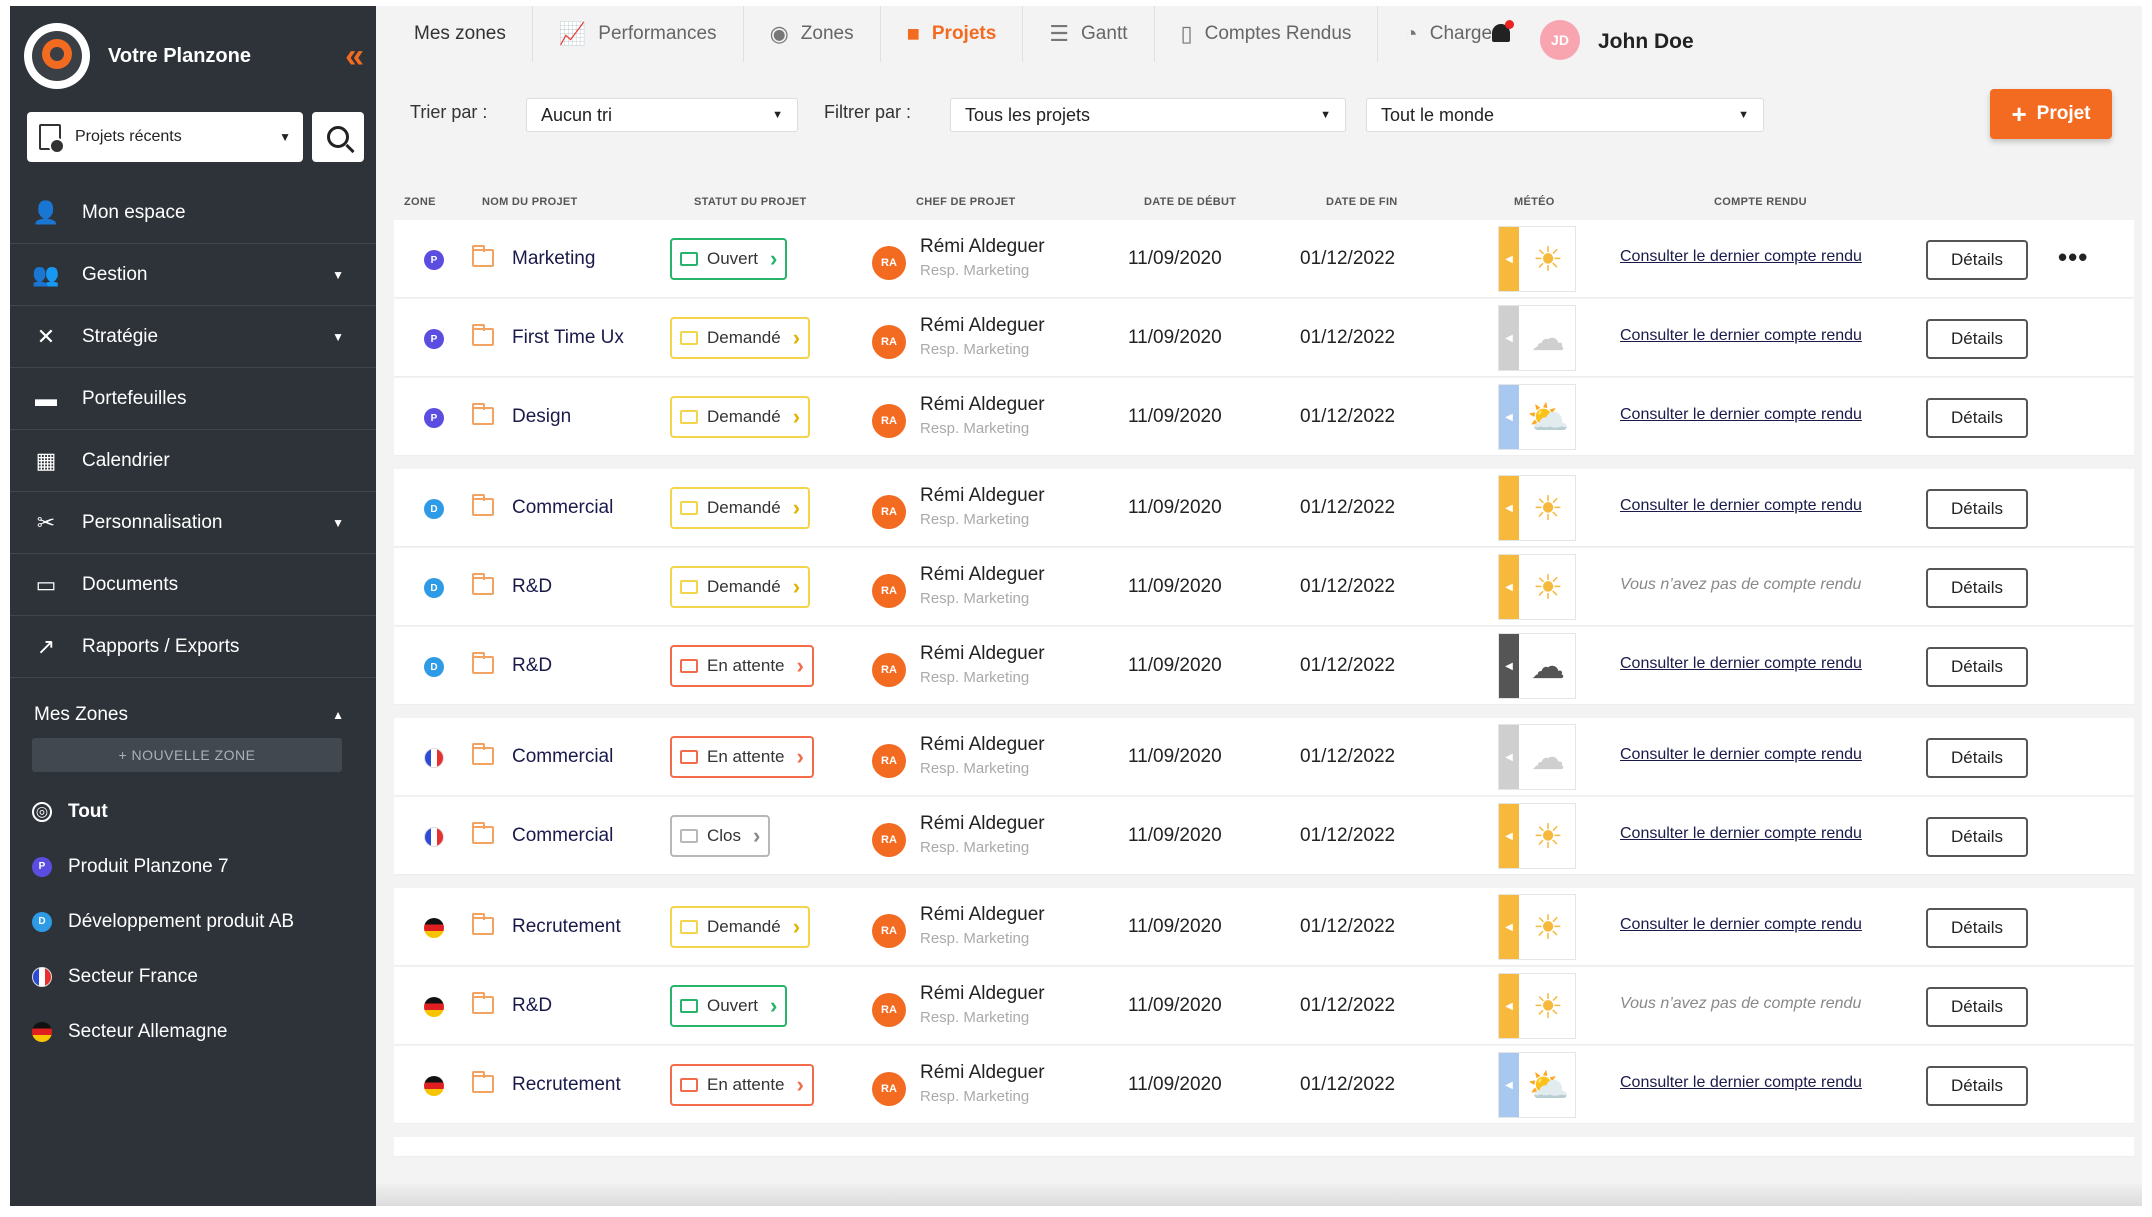 This screenshot has height=1217, width=2152. I want to click on col-status: STATUT DU PROJET, so click(750, 202).